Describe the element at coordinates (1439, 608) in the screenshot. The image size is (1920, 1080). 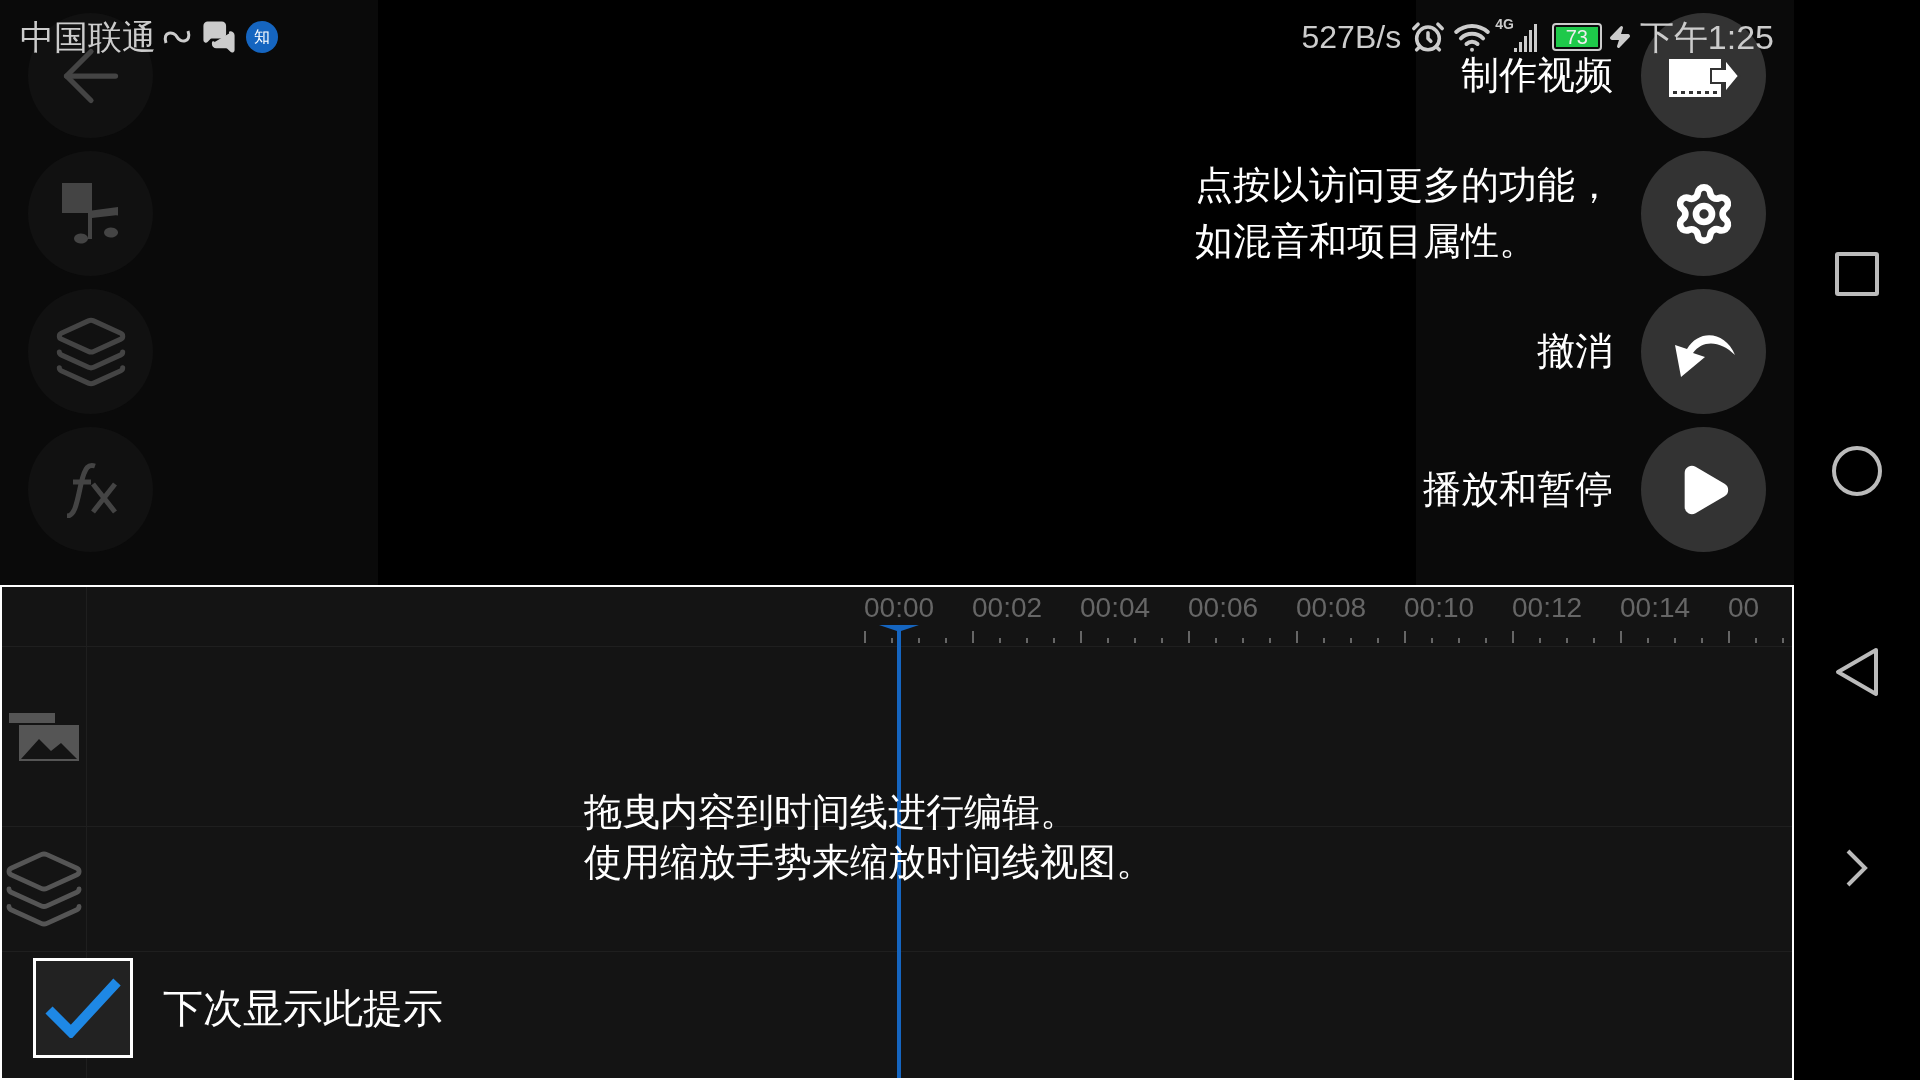
I see `time-label: 00:10` at that location.